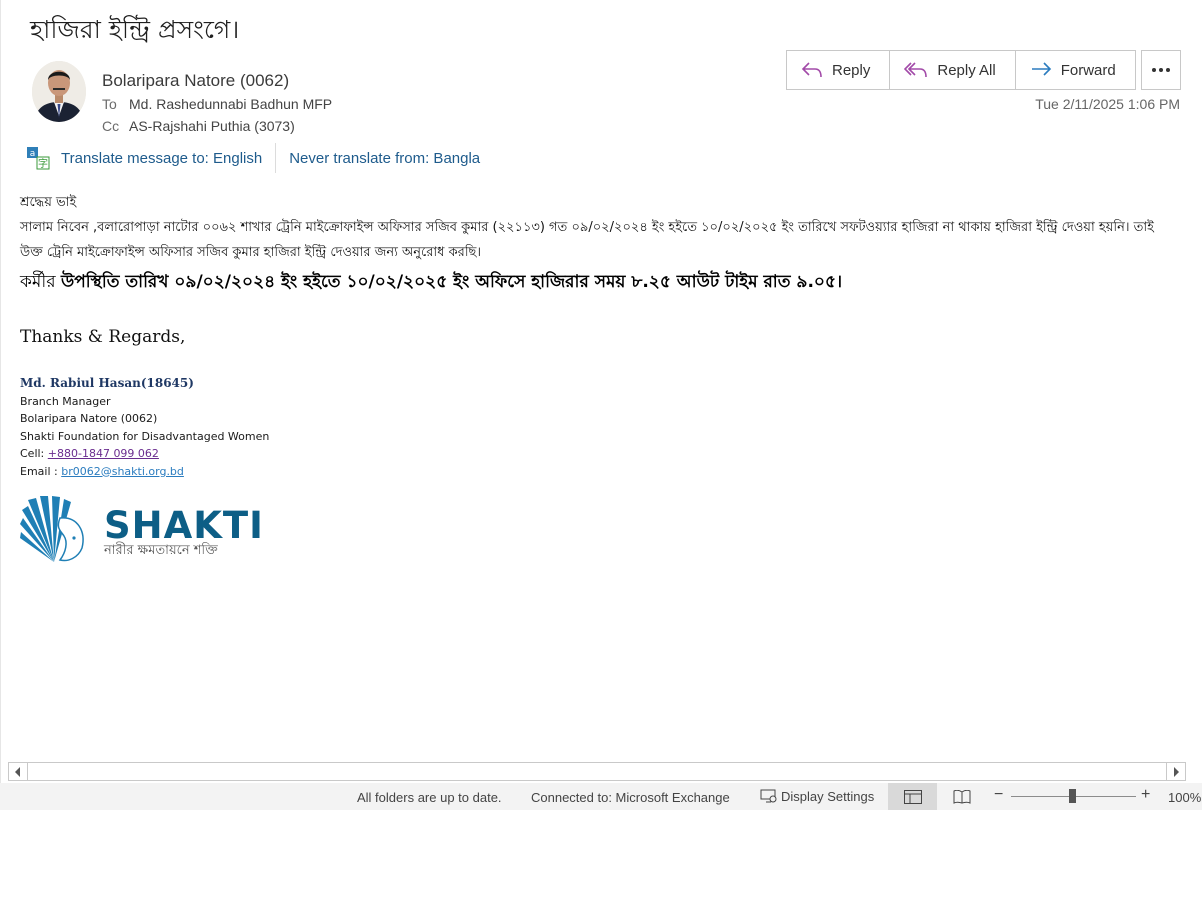 Image resolution: width=1202 pixels, height=906 pixels. What do you see at coordinates (48, 202) in the screenshot?
I see `greeting: শ্রদ্ধেয় ভাই` at bounding box center [48, 202].